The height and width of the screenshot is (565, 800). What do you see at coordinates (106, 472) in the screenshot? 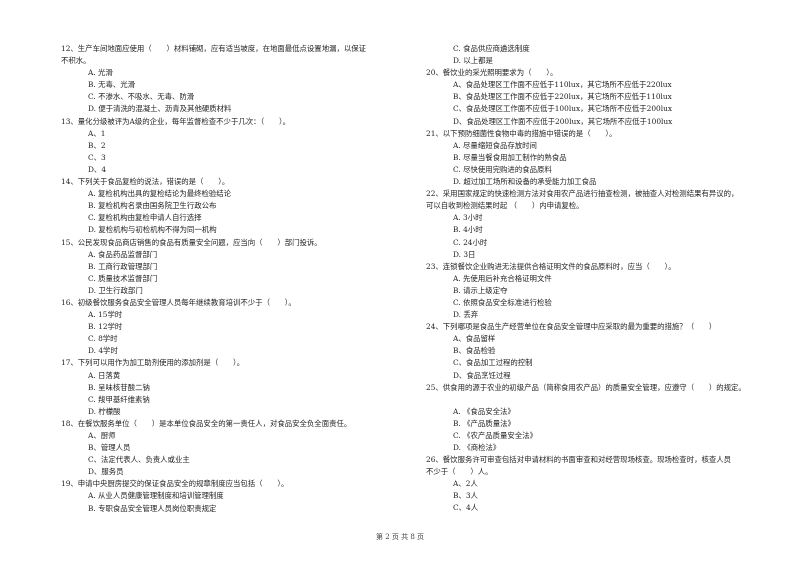
I see `answer-option: D、服务员` at bounding box center [106, 472].